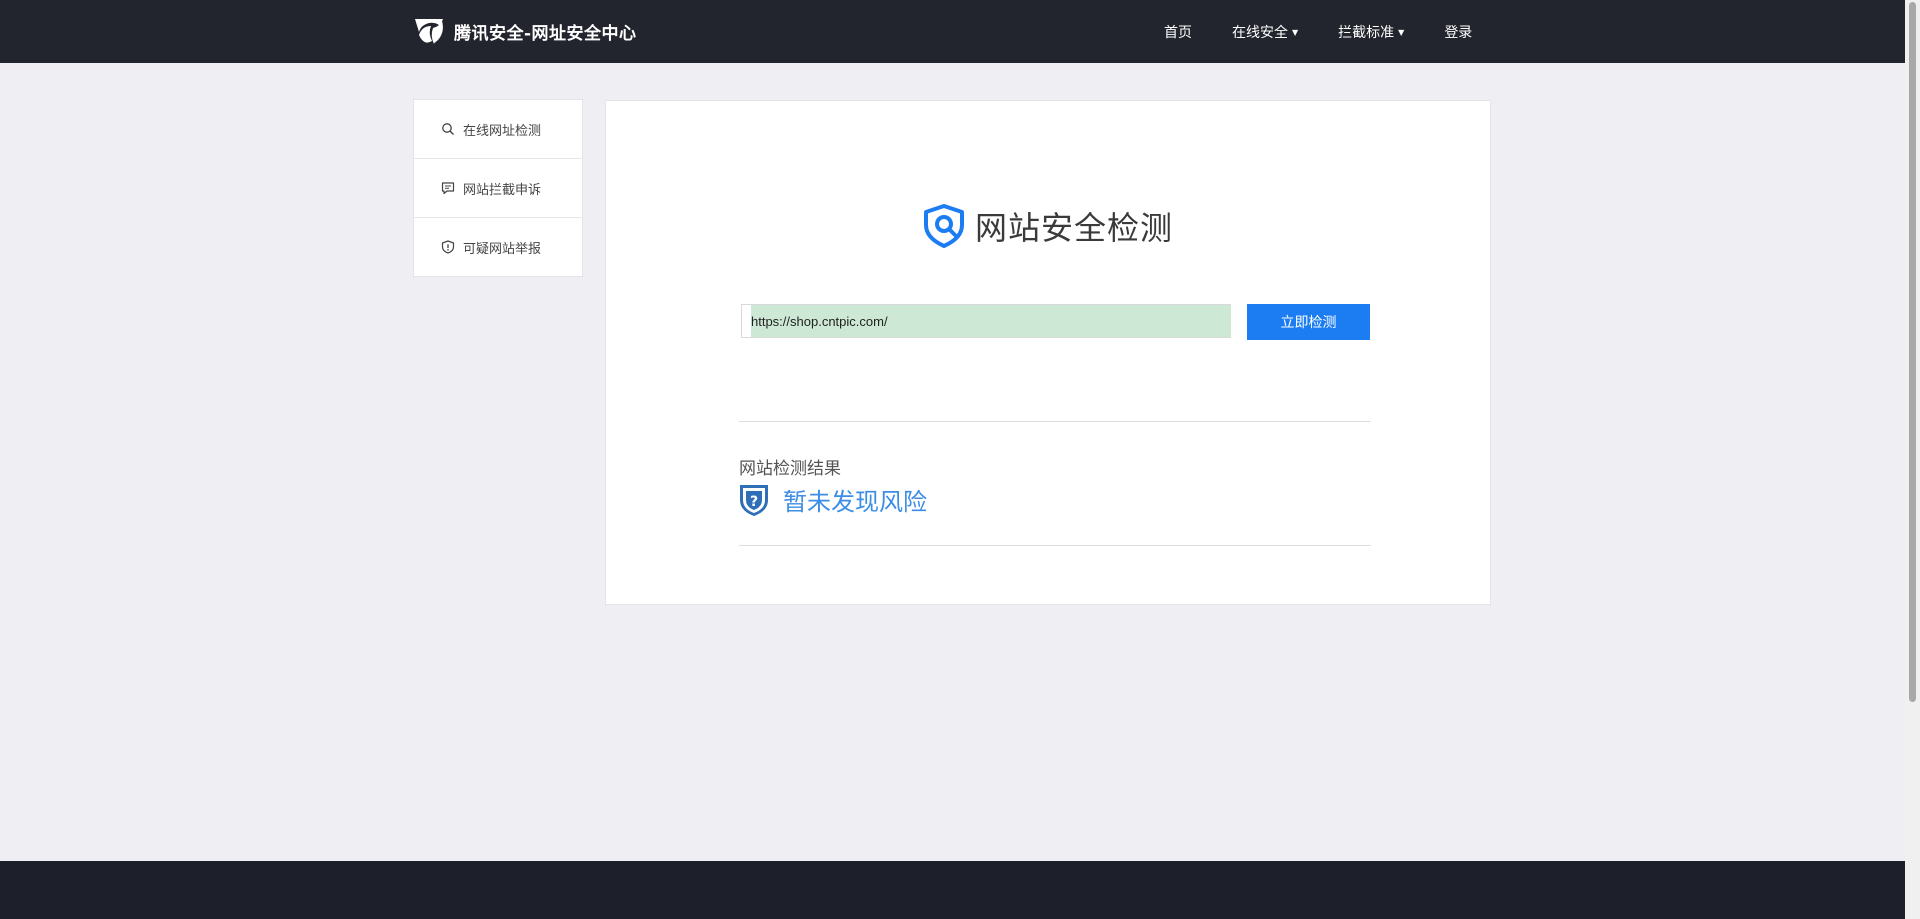 Image resolution: width=1920 pixels, height=919 pixels. What do you see at coordinates (1318, 32) in the screenshot?
I see `main-nav: 首页 在线安全 ▼ 拦截标准 ▼ 登录` at bounding box center [1318, 32].